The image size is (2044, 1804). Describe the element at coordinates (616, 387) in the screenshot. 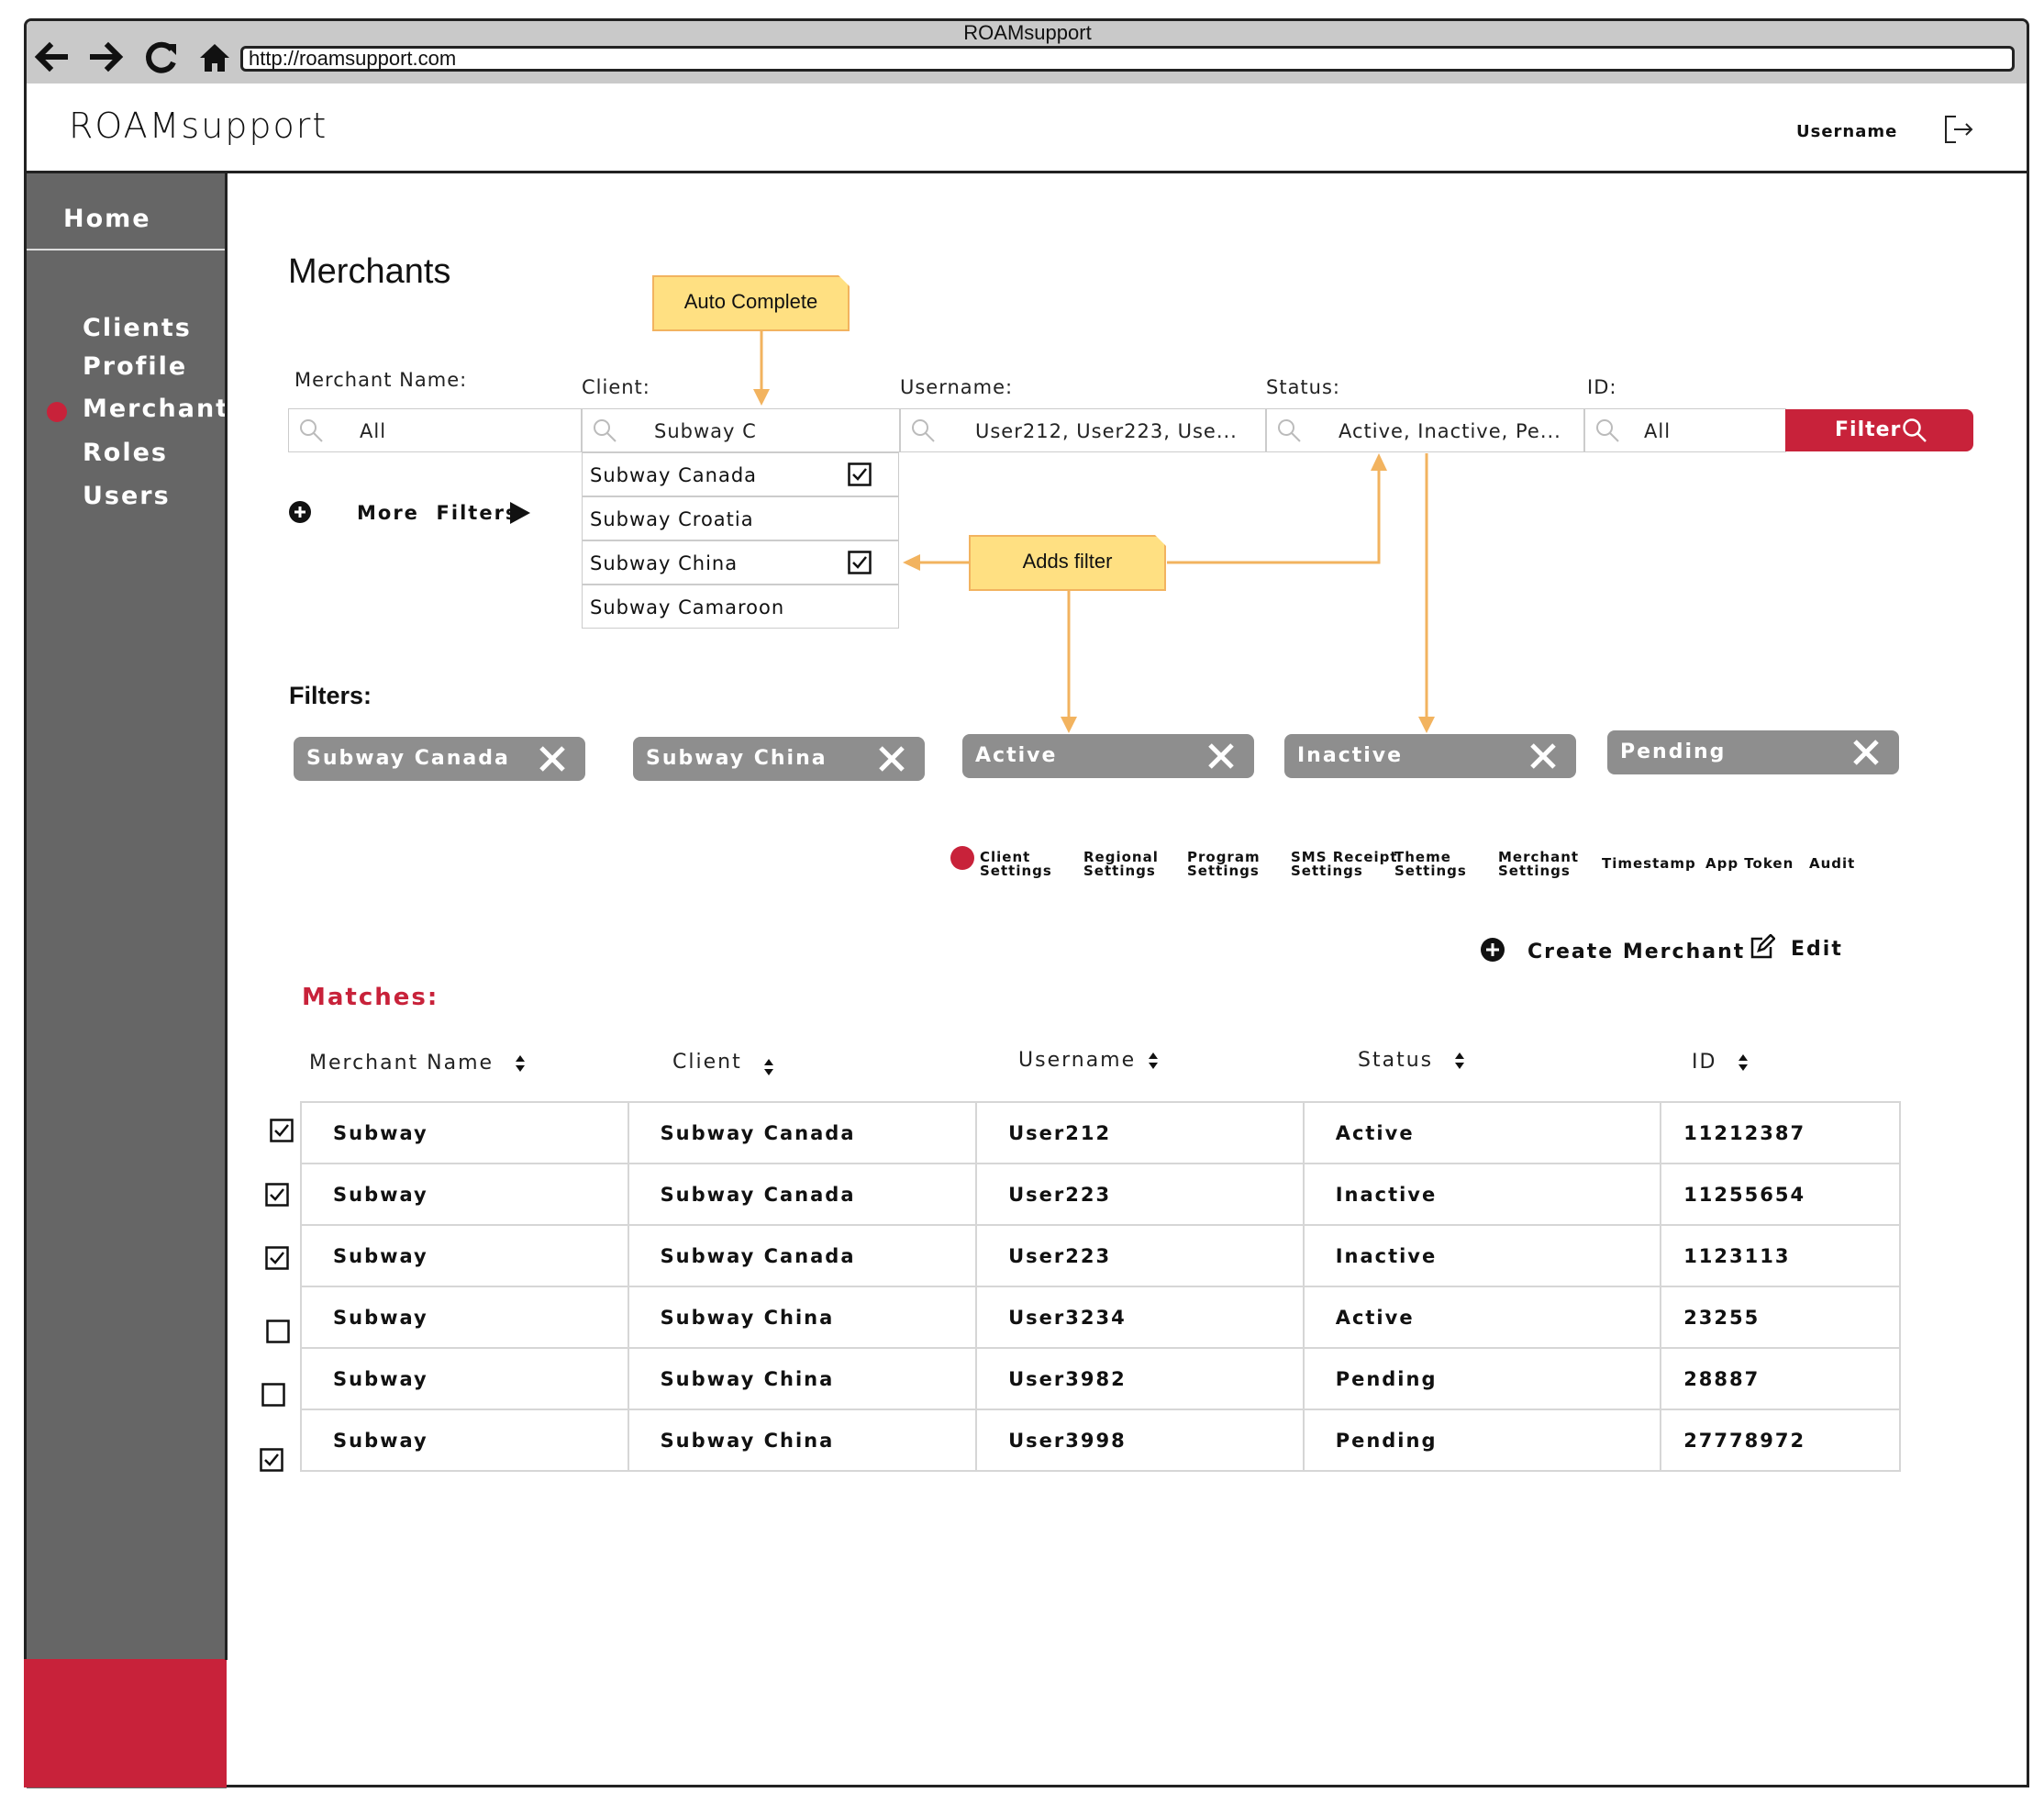

I see `client-label: Client:` at that location.